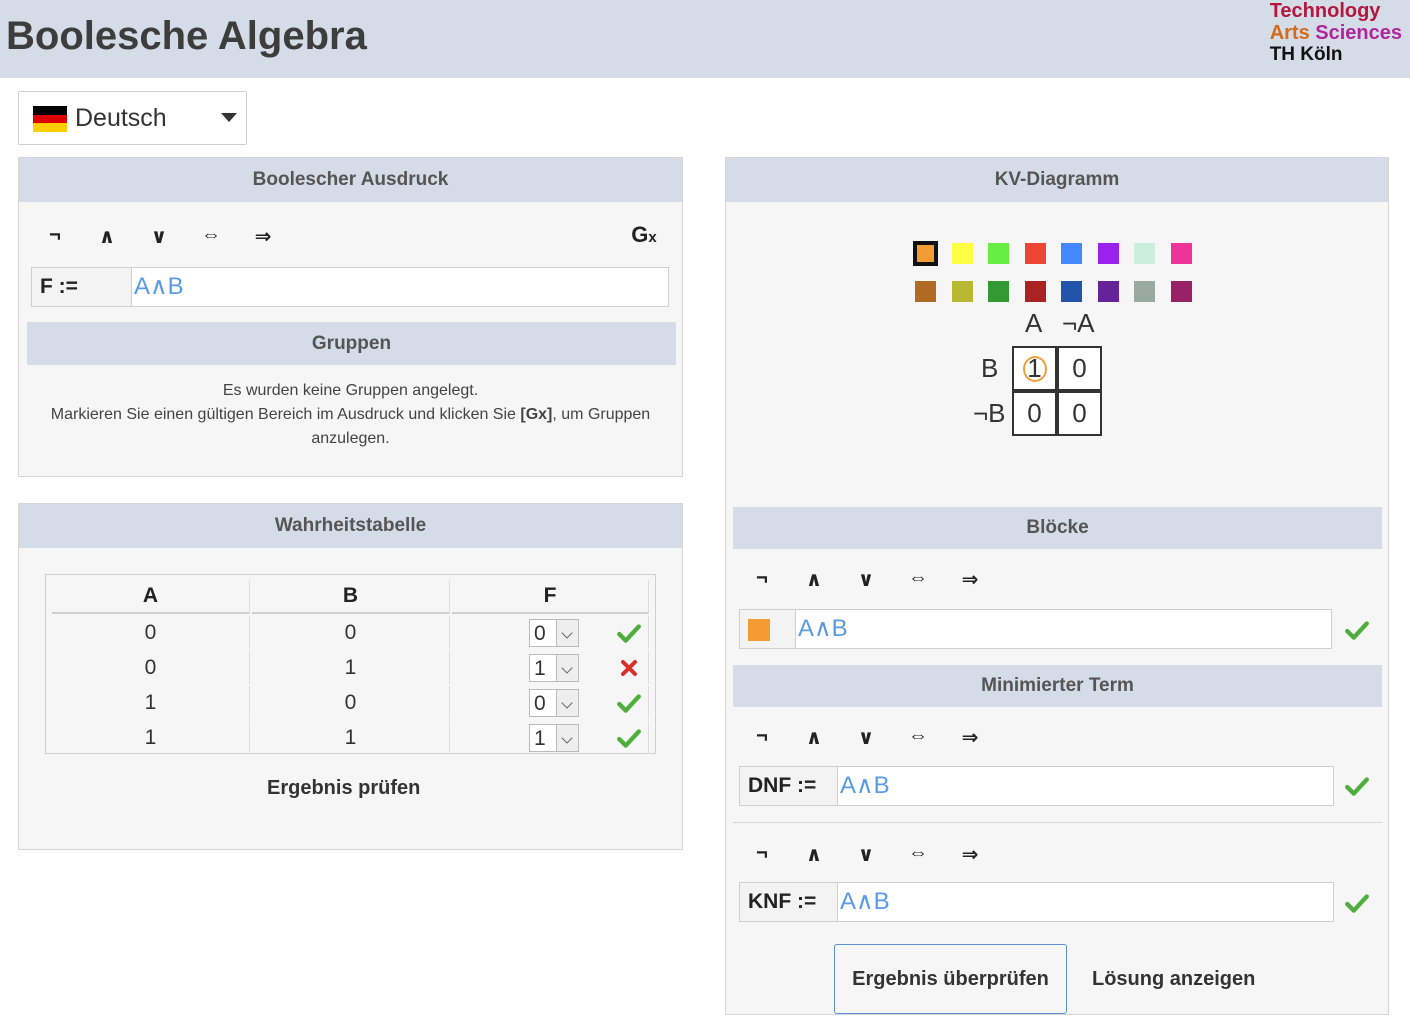 The width and height of the screenshot is (1410, 1034). I want to click on block-color-swatch, so click(759, 630).